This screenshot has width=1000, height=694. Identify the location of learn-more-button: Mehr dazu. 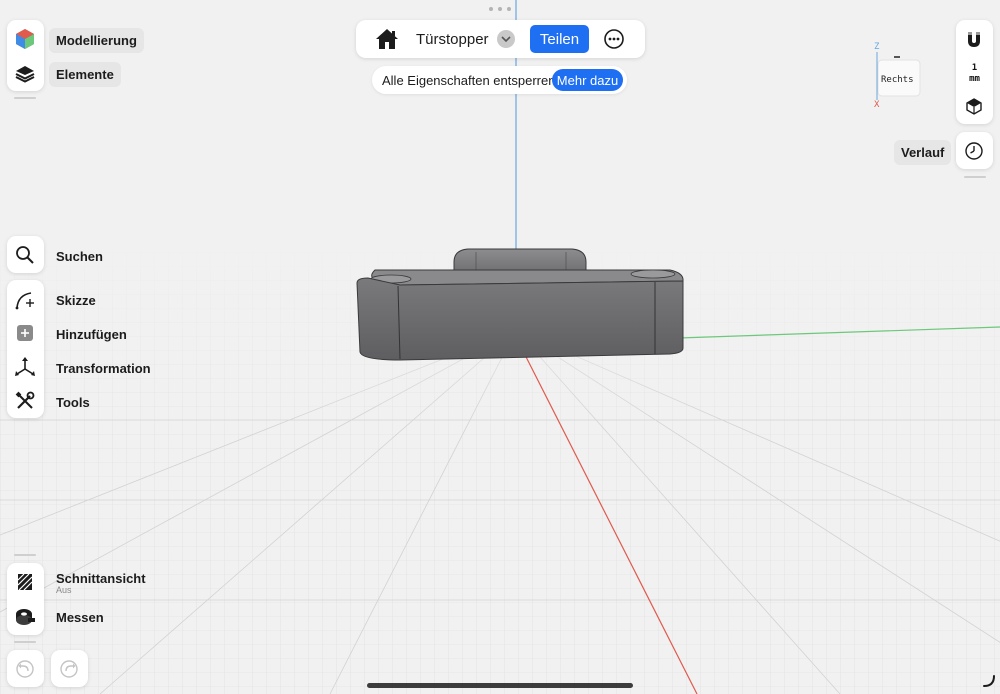
(587, 80).